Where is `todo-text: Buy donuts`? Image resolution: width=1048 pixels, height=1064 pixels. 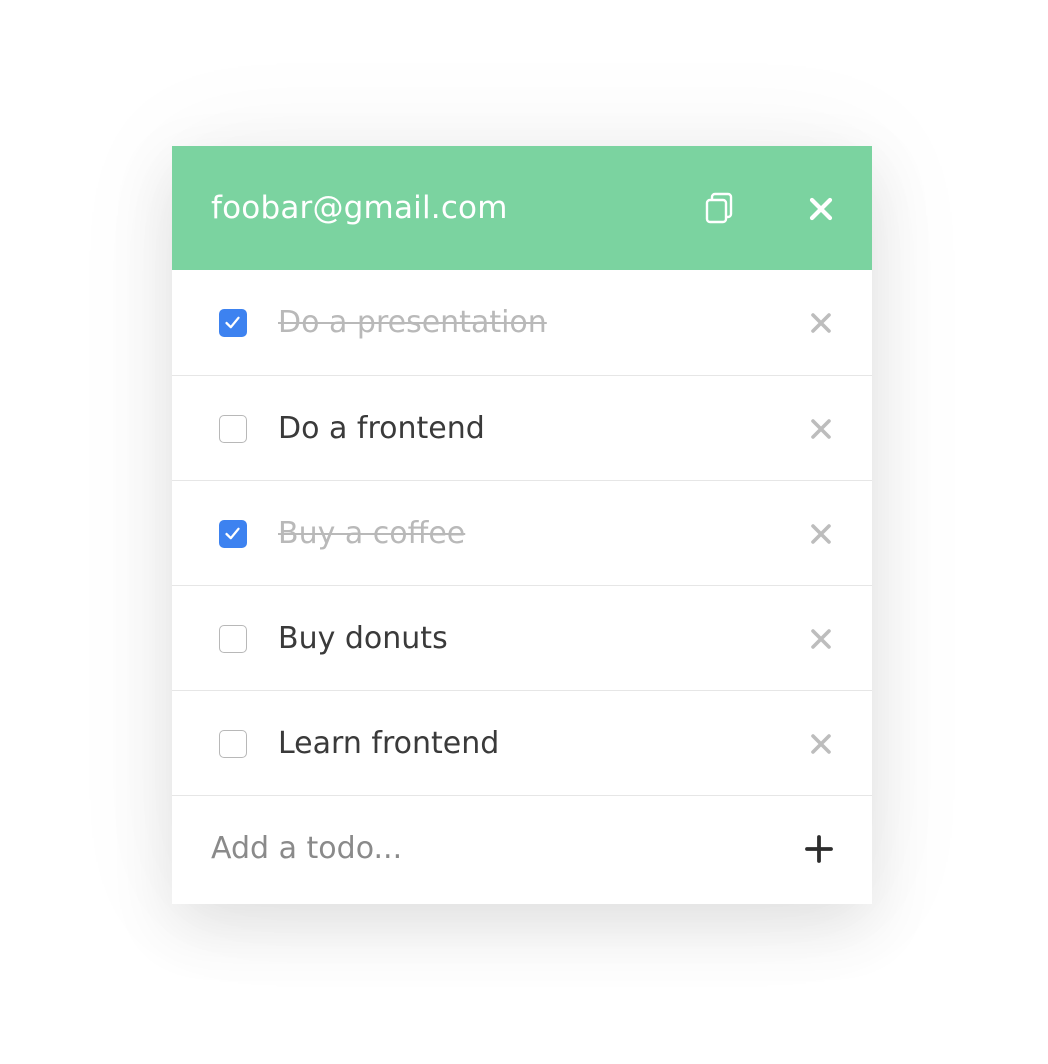 todo-text: Buy donuts is located at coordinates (363, 638).